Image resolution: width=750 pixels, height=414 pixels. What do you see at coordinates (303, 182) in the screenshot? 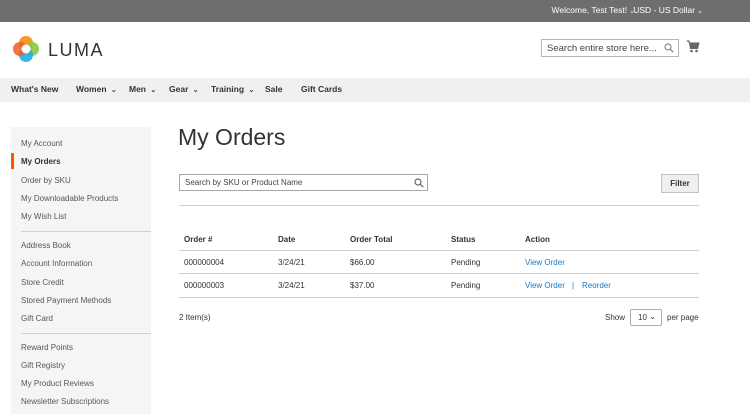
I see `order-search-input: Search by SKU or Product Name` at bounding box center [303, 182].